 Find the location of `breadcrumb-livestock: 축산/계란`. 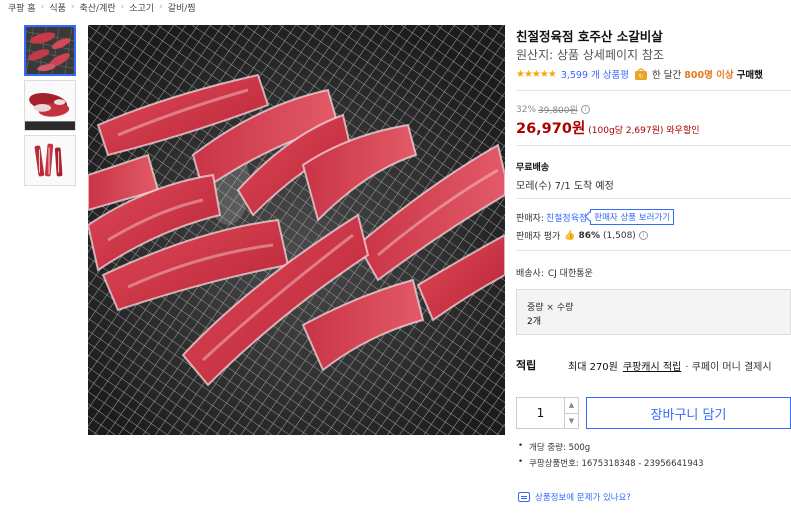

breadcrumb-livestock: 축산/계란 is located at coordinates (97, 7).